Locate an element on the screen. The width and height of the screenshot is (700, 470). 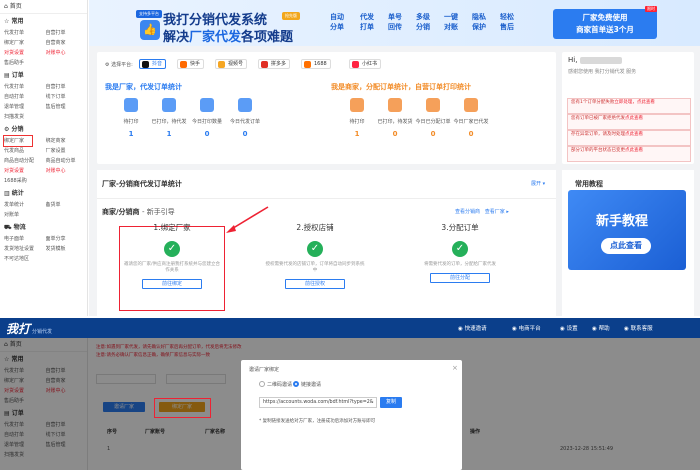
sidebar-item: 面单分享 is located at coordinates (67, 239).